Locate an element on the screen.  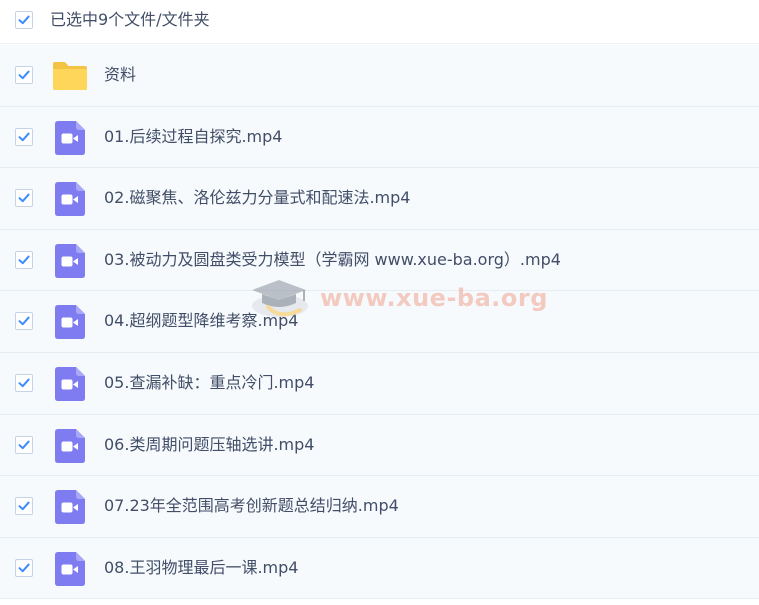
file-row: 04.超纲题型降维考察.mp4 is located at coordinates (379, 322).